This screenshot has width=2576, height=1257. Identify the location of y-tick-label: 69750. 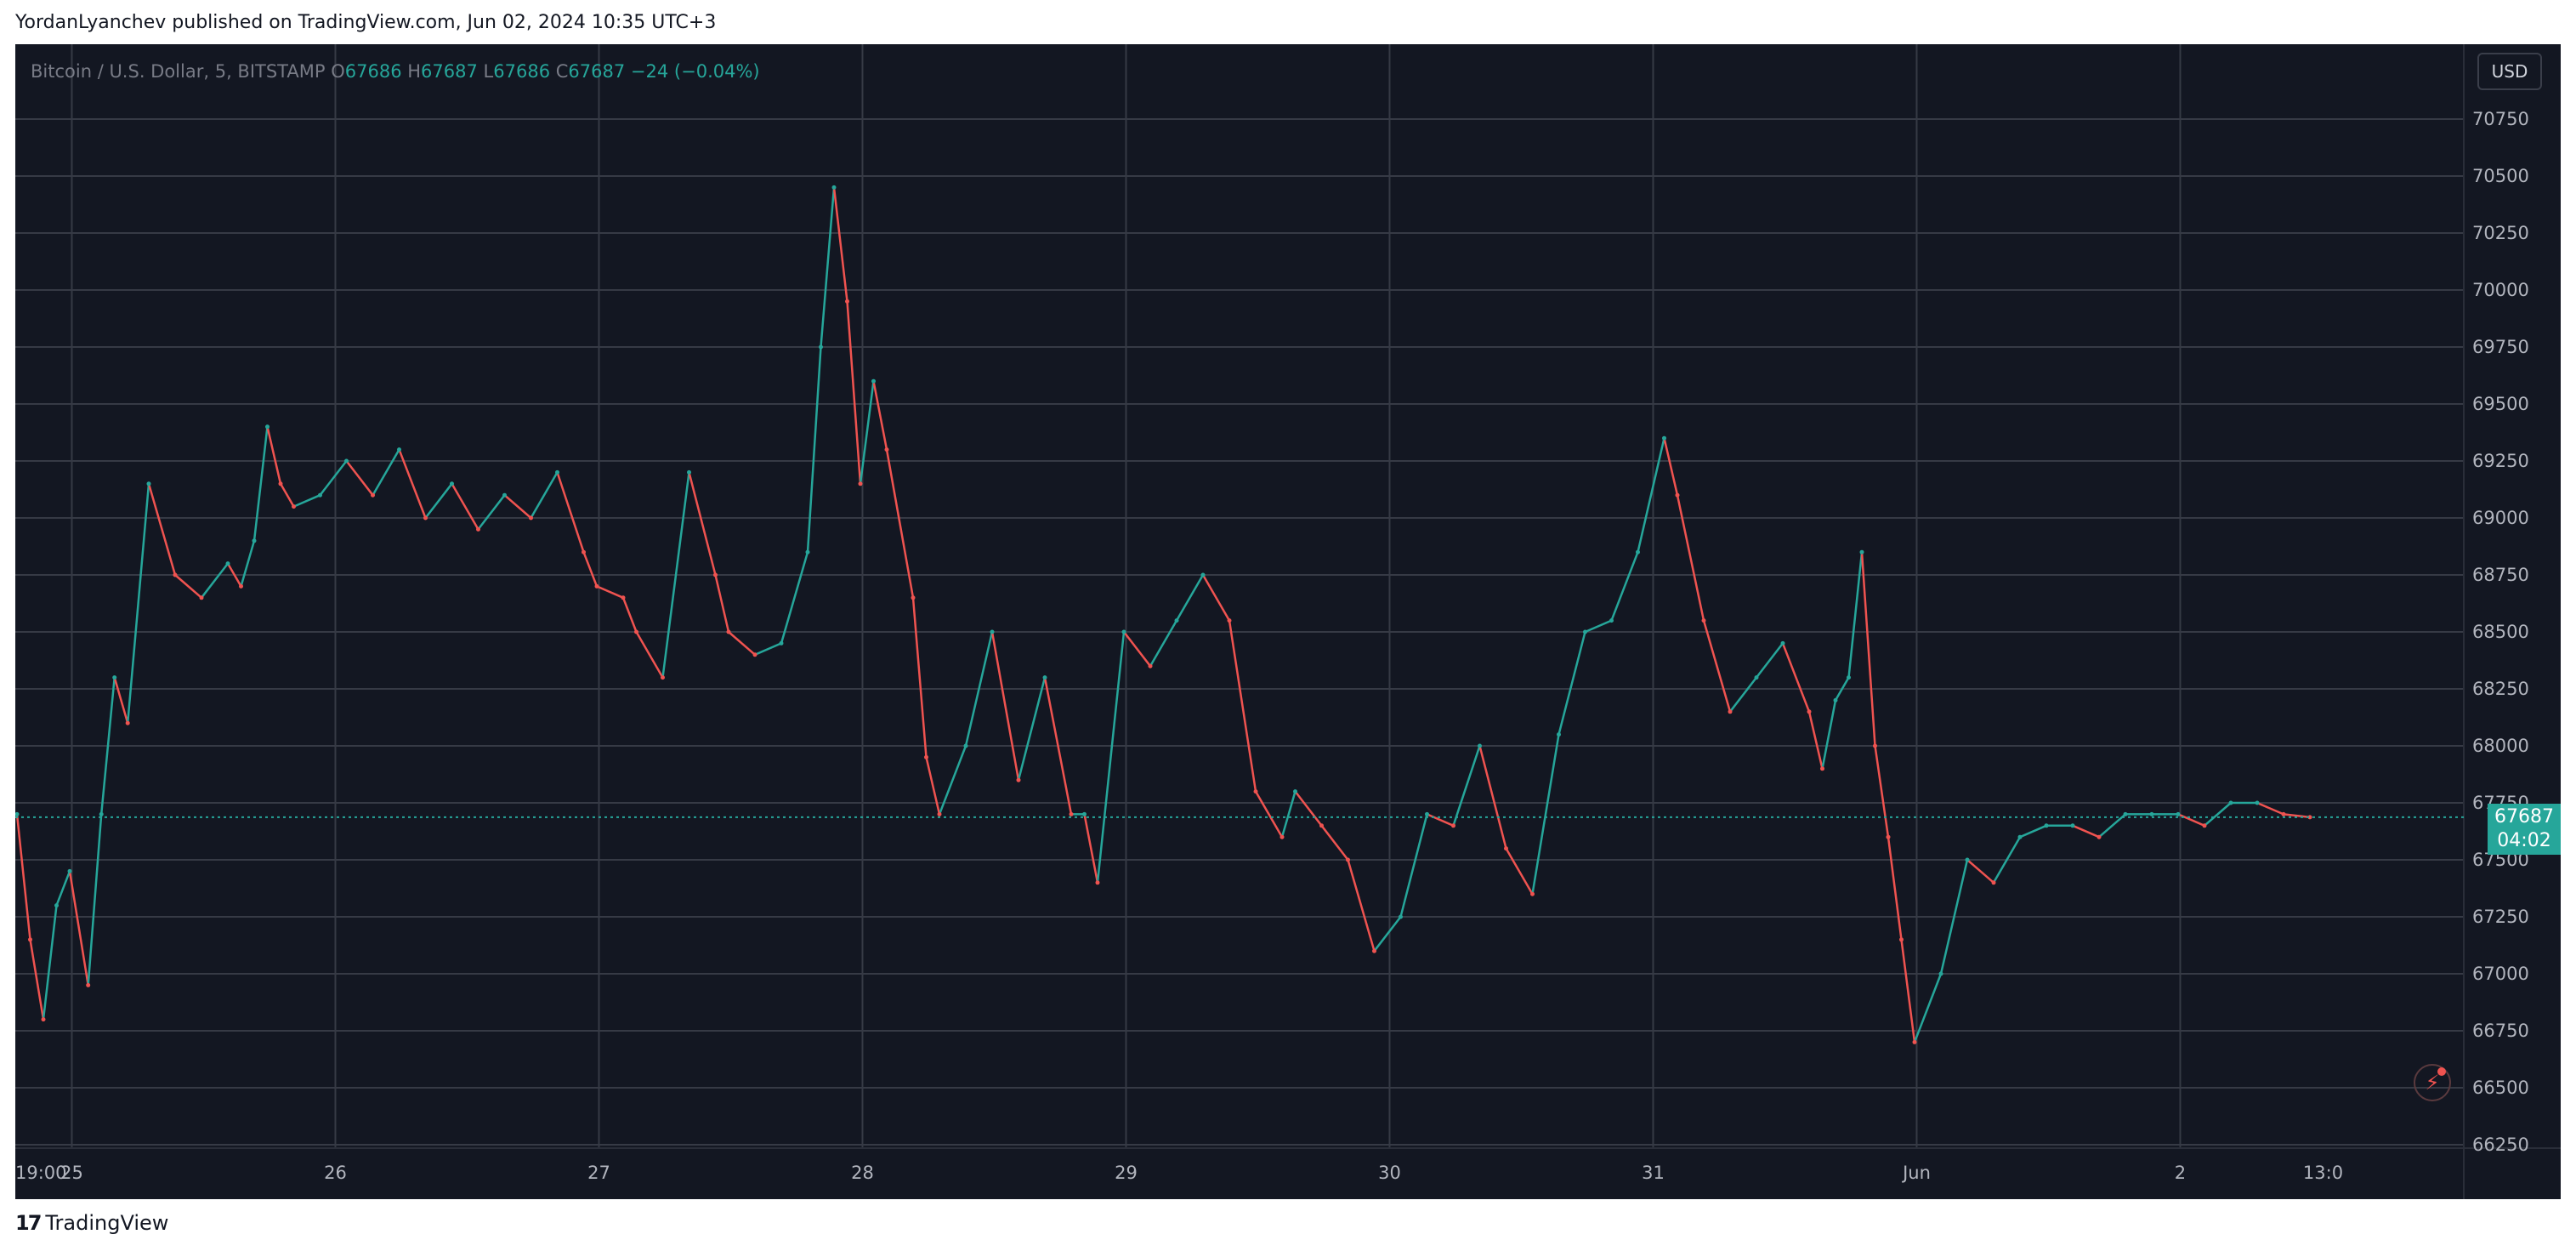
(2501, 347).